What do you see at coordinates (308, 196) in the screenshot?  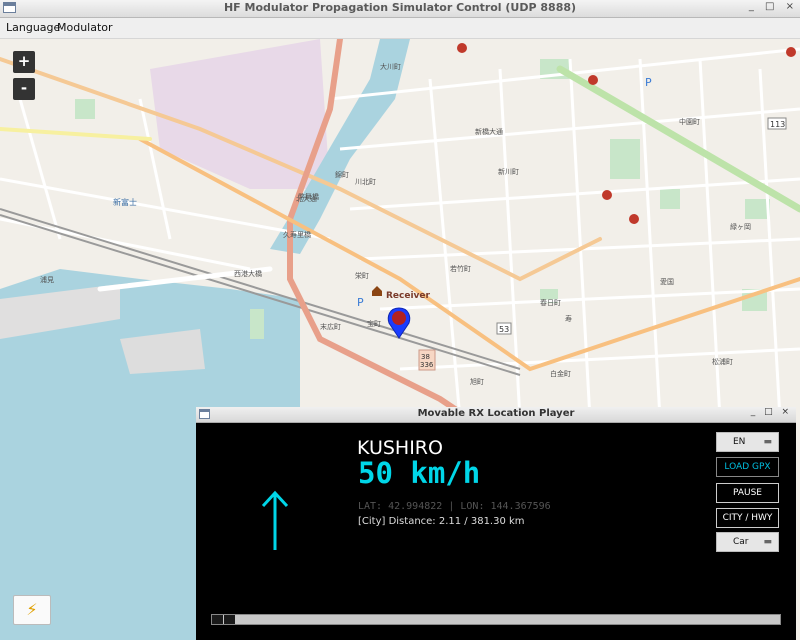 I see `svg-text: 幣舞橋` at bounding box center [308, 196].